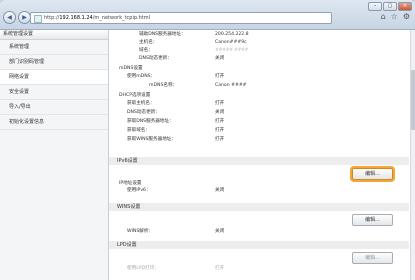 The height and width of the screenshot is (280, 415). I want to click on url-prefix: http://, so click(52, 18).